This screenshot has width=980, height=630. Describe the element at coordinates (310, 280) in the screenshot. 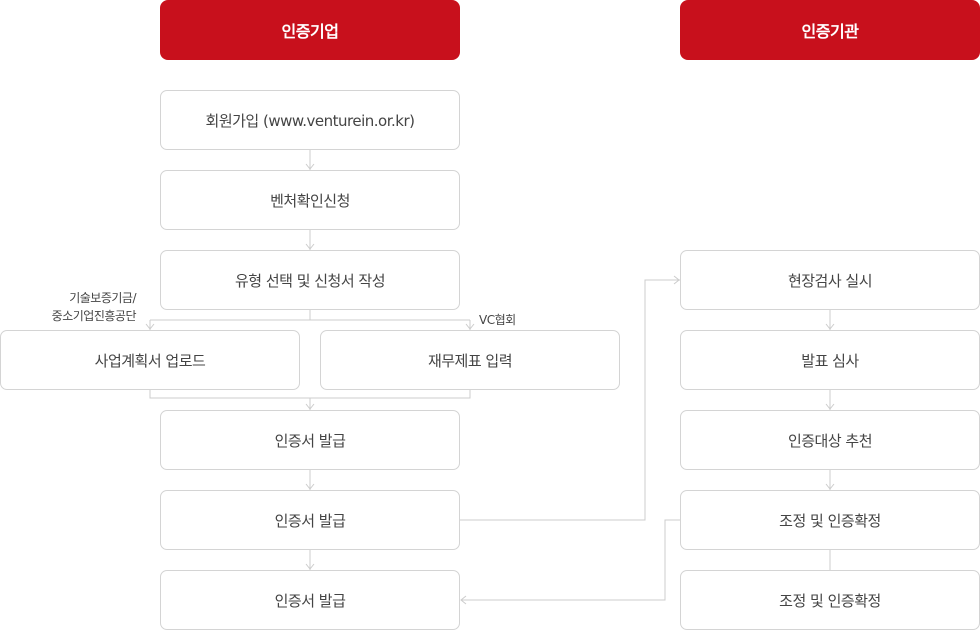

I see `step-select-type: 유형 선택 및 신청서 작성` at that location.